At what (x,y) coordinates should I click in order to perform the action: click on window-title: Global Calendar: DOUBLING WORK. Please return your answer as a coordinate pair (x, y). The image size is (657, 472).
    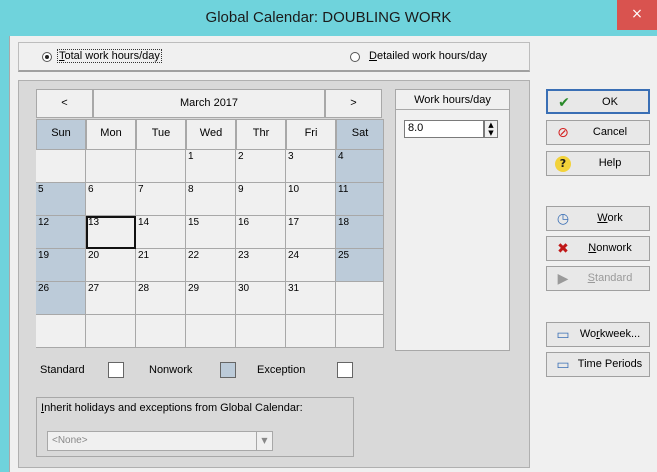
    Looking at the image, I should click on (328, 17).